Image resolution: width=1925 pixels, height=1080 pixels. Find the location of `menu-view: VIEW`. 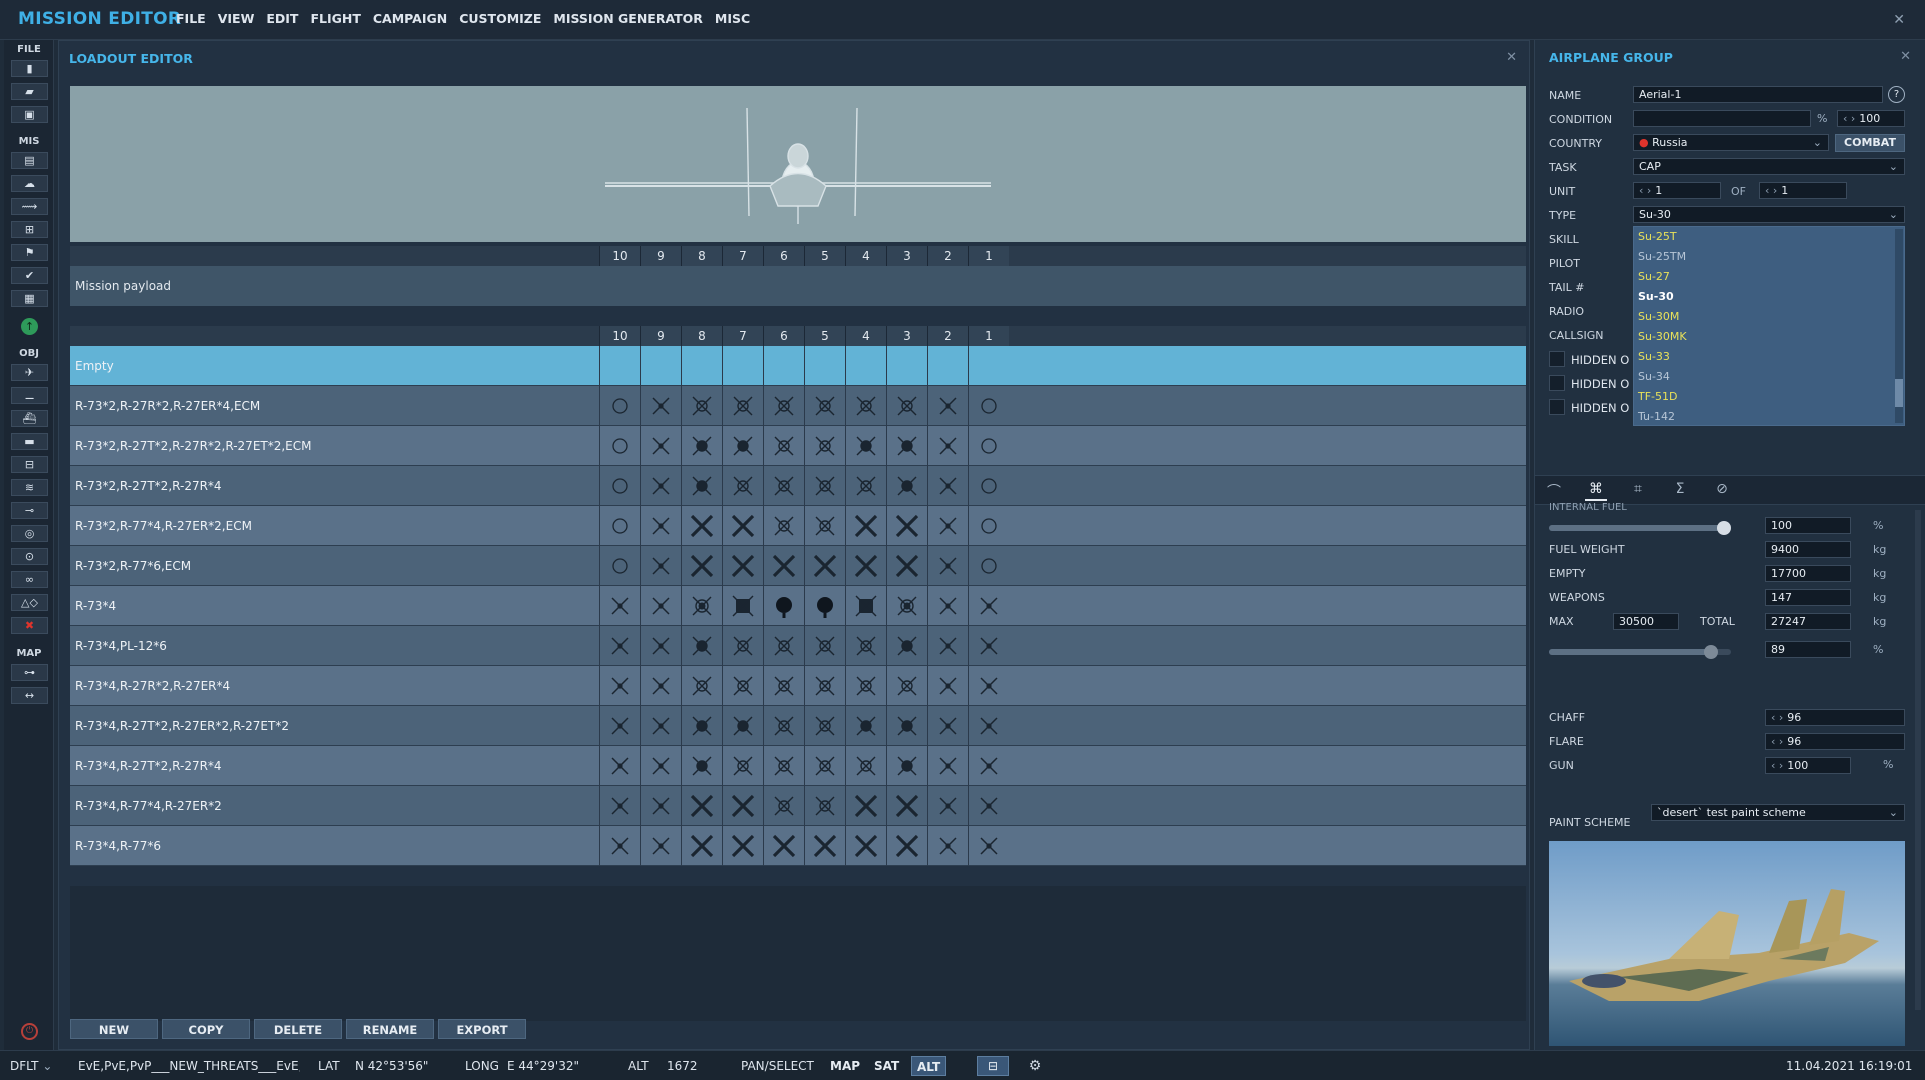

menu-view: VIEW is located at coordinates (236, 18).